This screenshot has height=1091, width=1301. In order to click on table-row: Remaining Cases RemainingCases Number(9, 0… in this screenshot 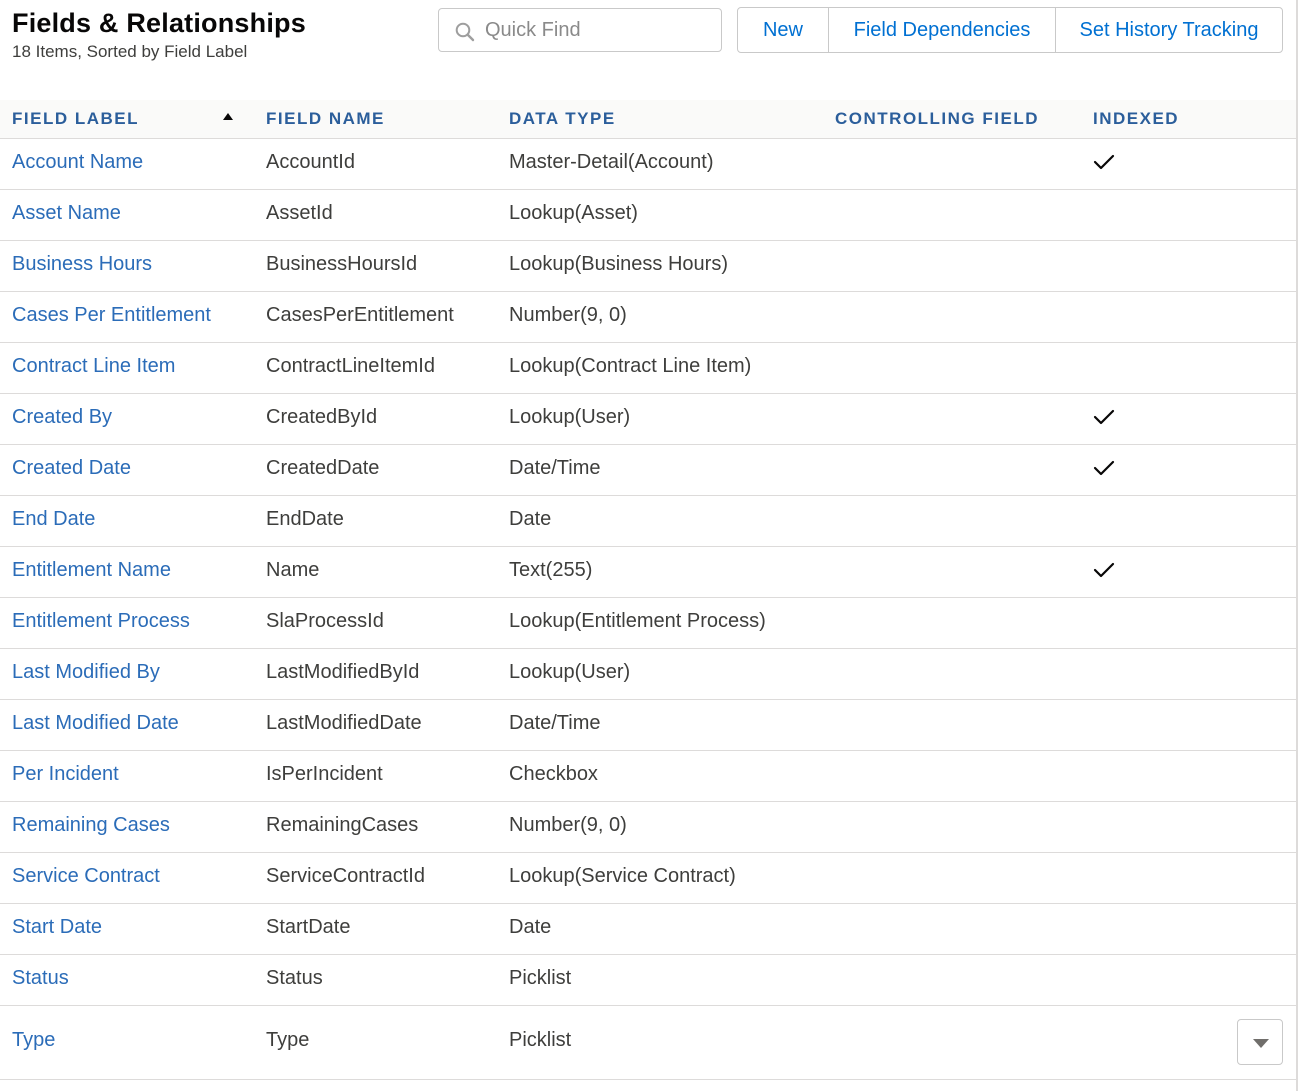, I will do `click(648, 827)`.